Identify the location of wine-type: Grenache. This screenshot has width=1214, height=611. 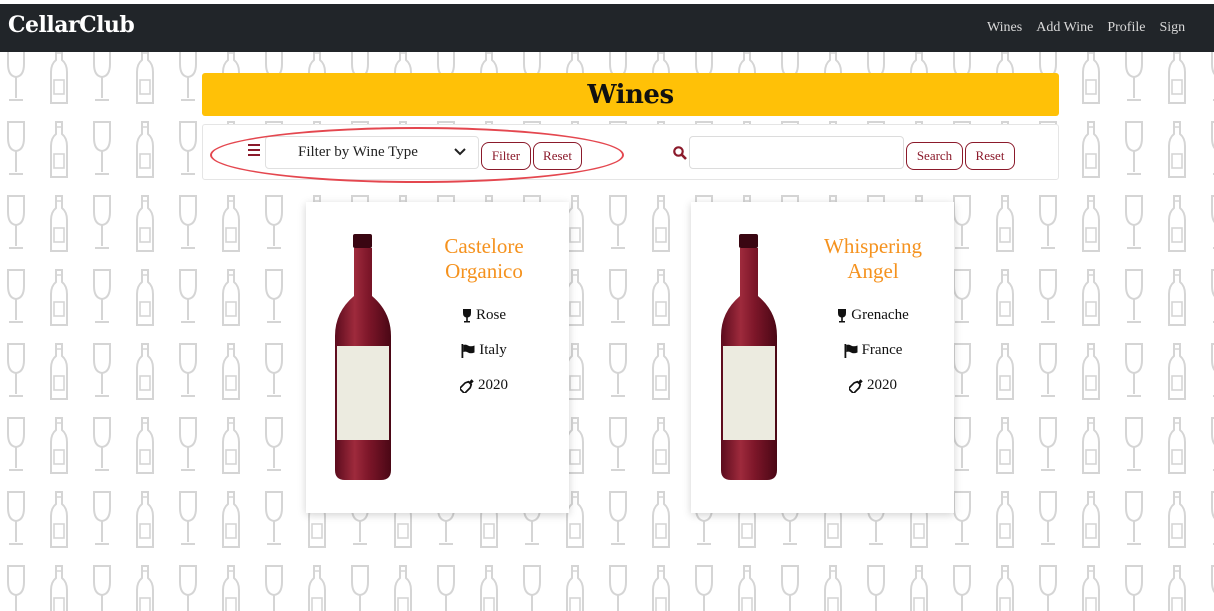
(880, 315).